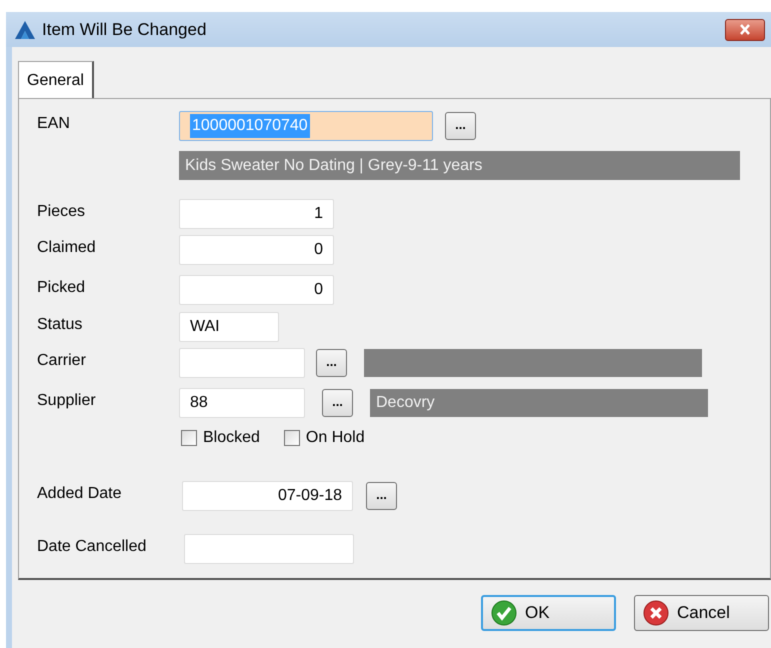 This screenshot has width=771, height=648. Describe the element at coordinates (256, 214) in the screenshot. I see `input-field: 1` at that location.